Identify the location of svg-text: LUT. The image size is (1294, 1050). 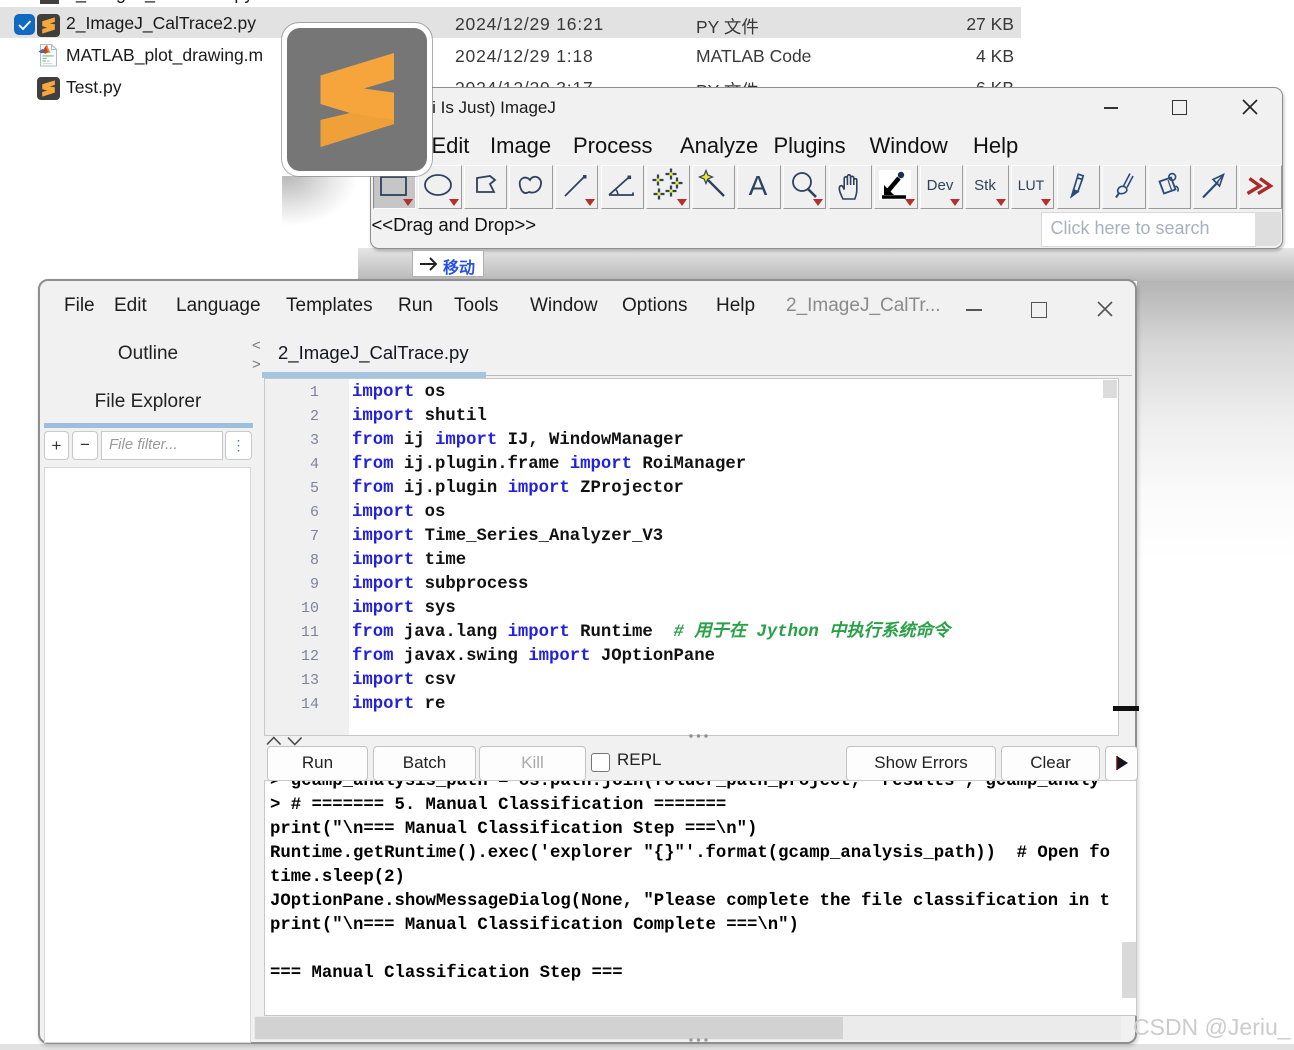
(1031, 185).